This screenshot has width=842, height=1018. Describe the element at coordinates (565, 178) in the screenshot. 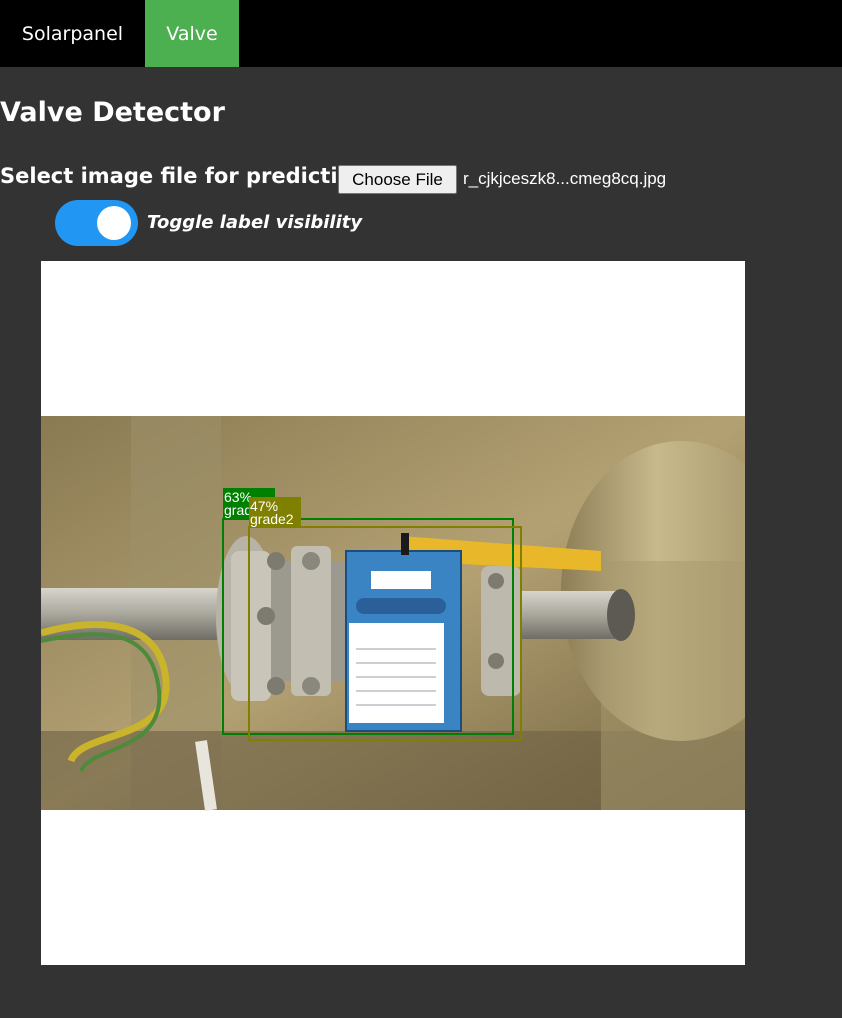

I see `selected-file-name: r_cjkjceszk8...cmeg8cq.jpg` at that location.